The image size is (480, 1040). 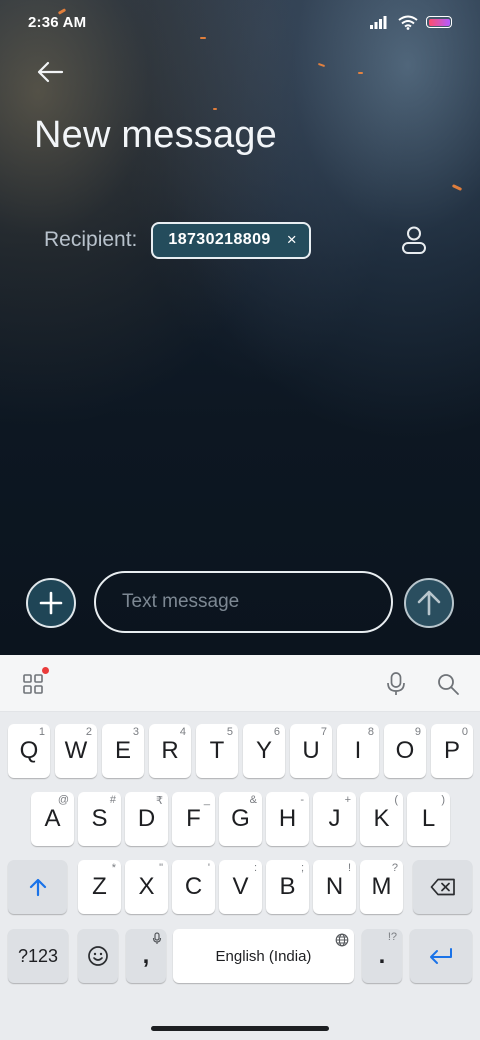 I want to click on key-hint: _, so click(x=206, y=800).